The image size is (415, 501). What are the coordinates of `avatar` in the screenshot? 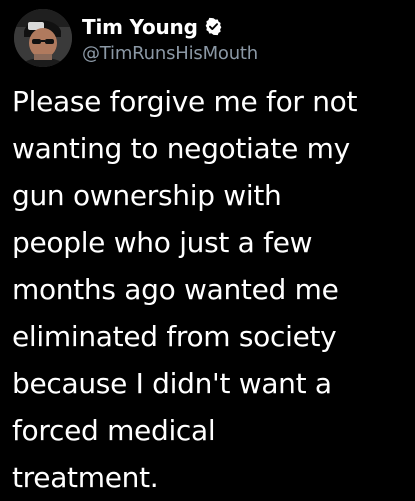 It's located at (43, 38).